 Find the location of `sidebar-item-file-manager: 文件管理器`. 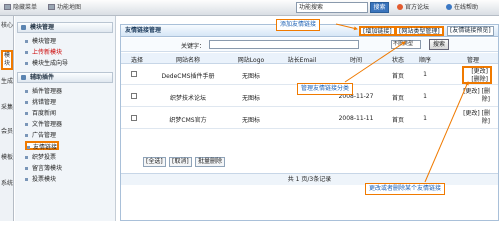

sidebar-item-file-manager: 文件管理器 is located at coordinates (43, 124).